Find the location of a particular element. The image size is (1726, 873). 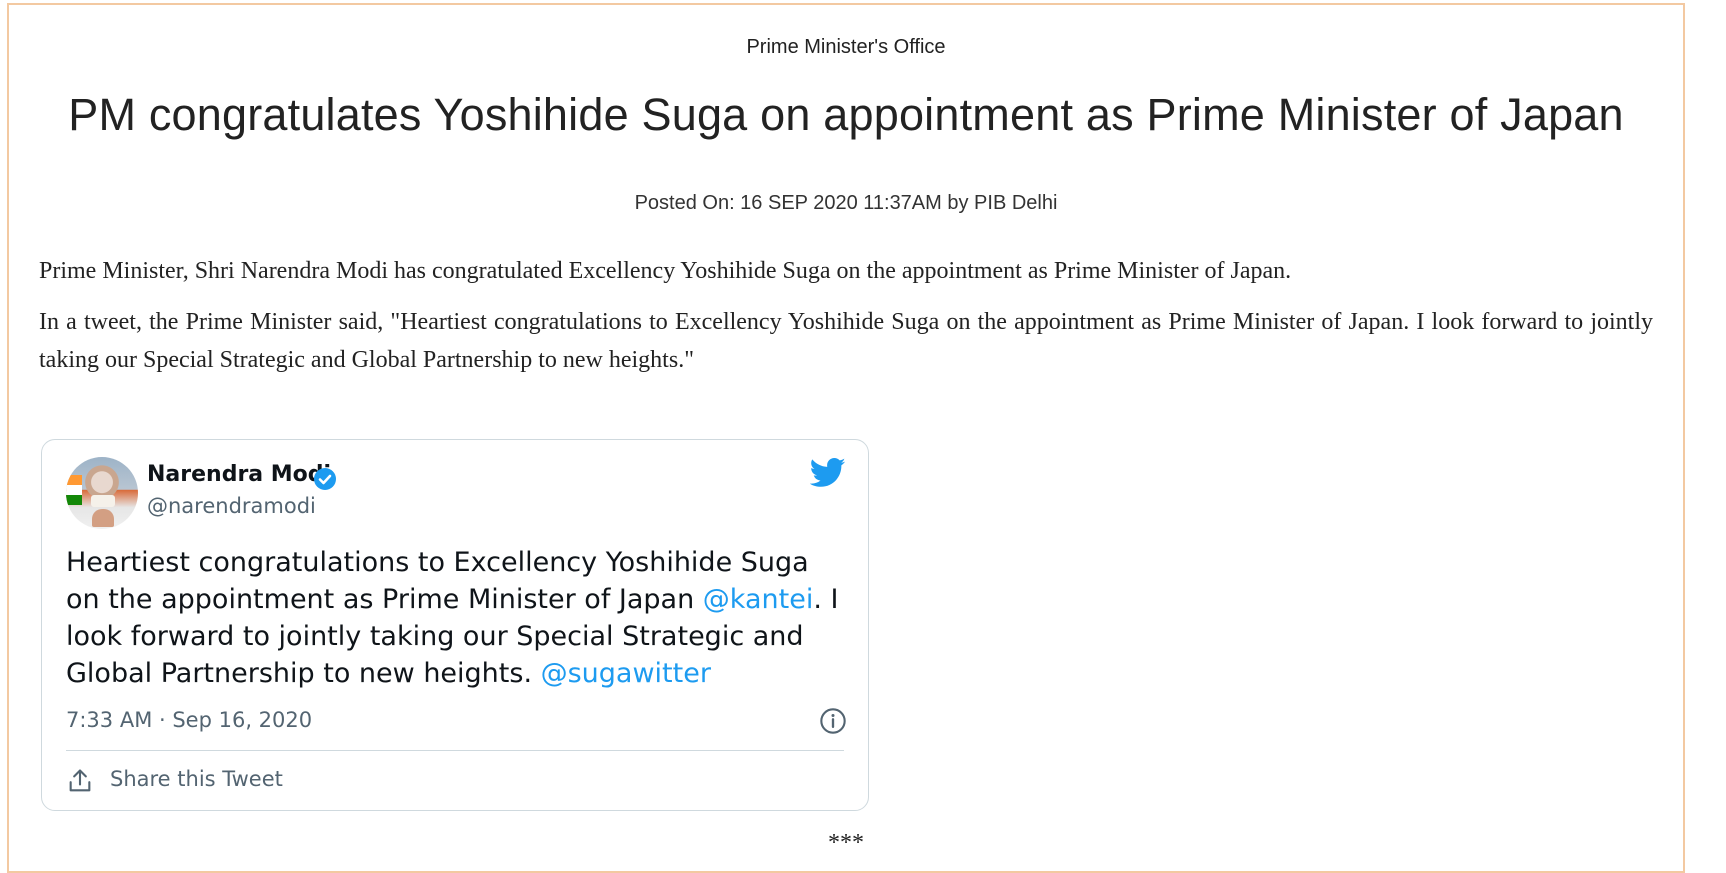

share-tweet-button: Share this Tweet is located at coordinates (196, 779).